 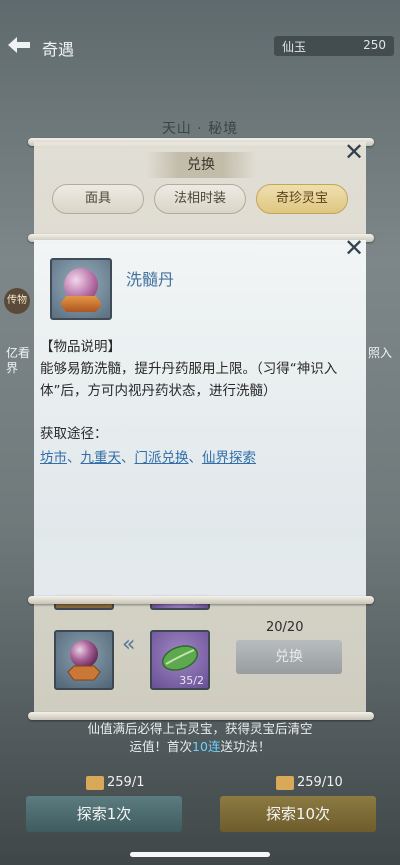 What do you see at coordinates (206, 746) in the screenshot?
I see `note-highlight: 10连` at bounding box center [206, 746].